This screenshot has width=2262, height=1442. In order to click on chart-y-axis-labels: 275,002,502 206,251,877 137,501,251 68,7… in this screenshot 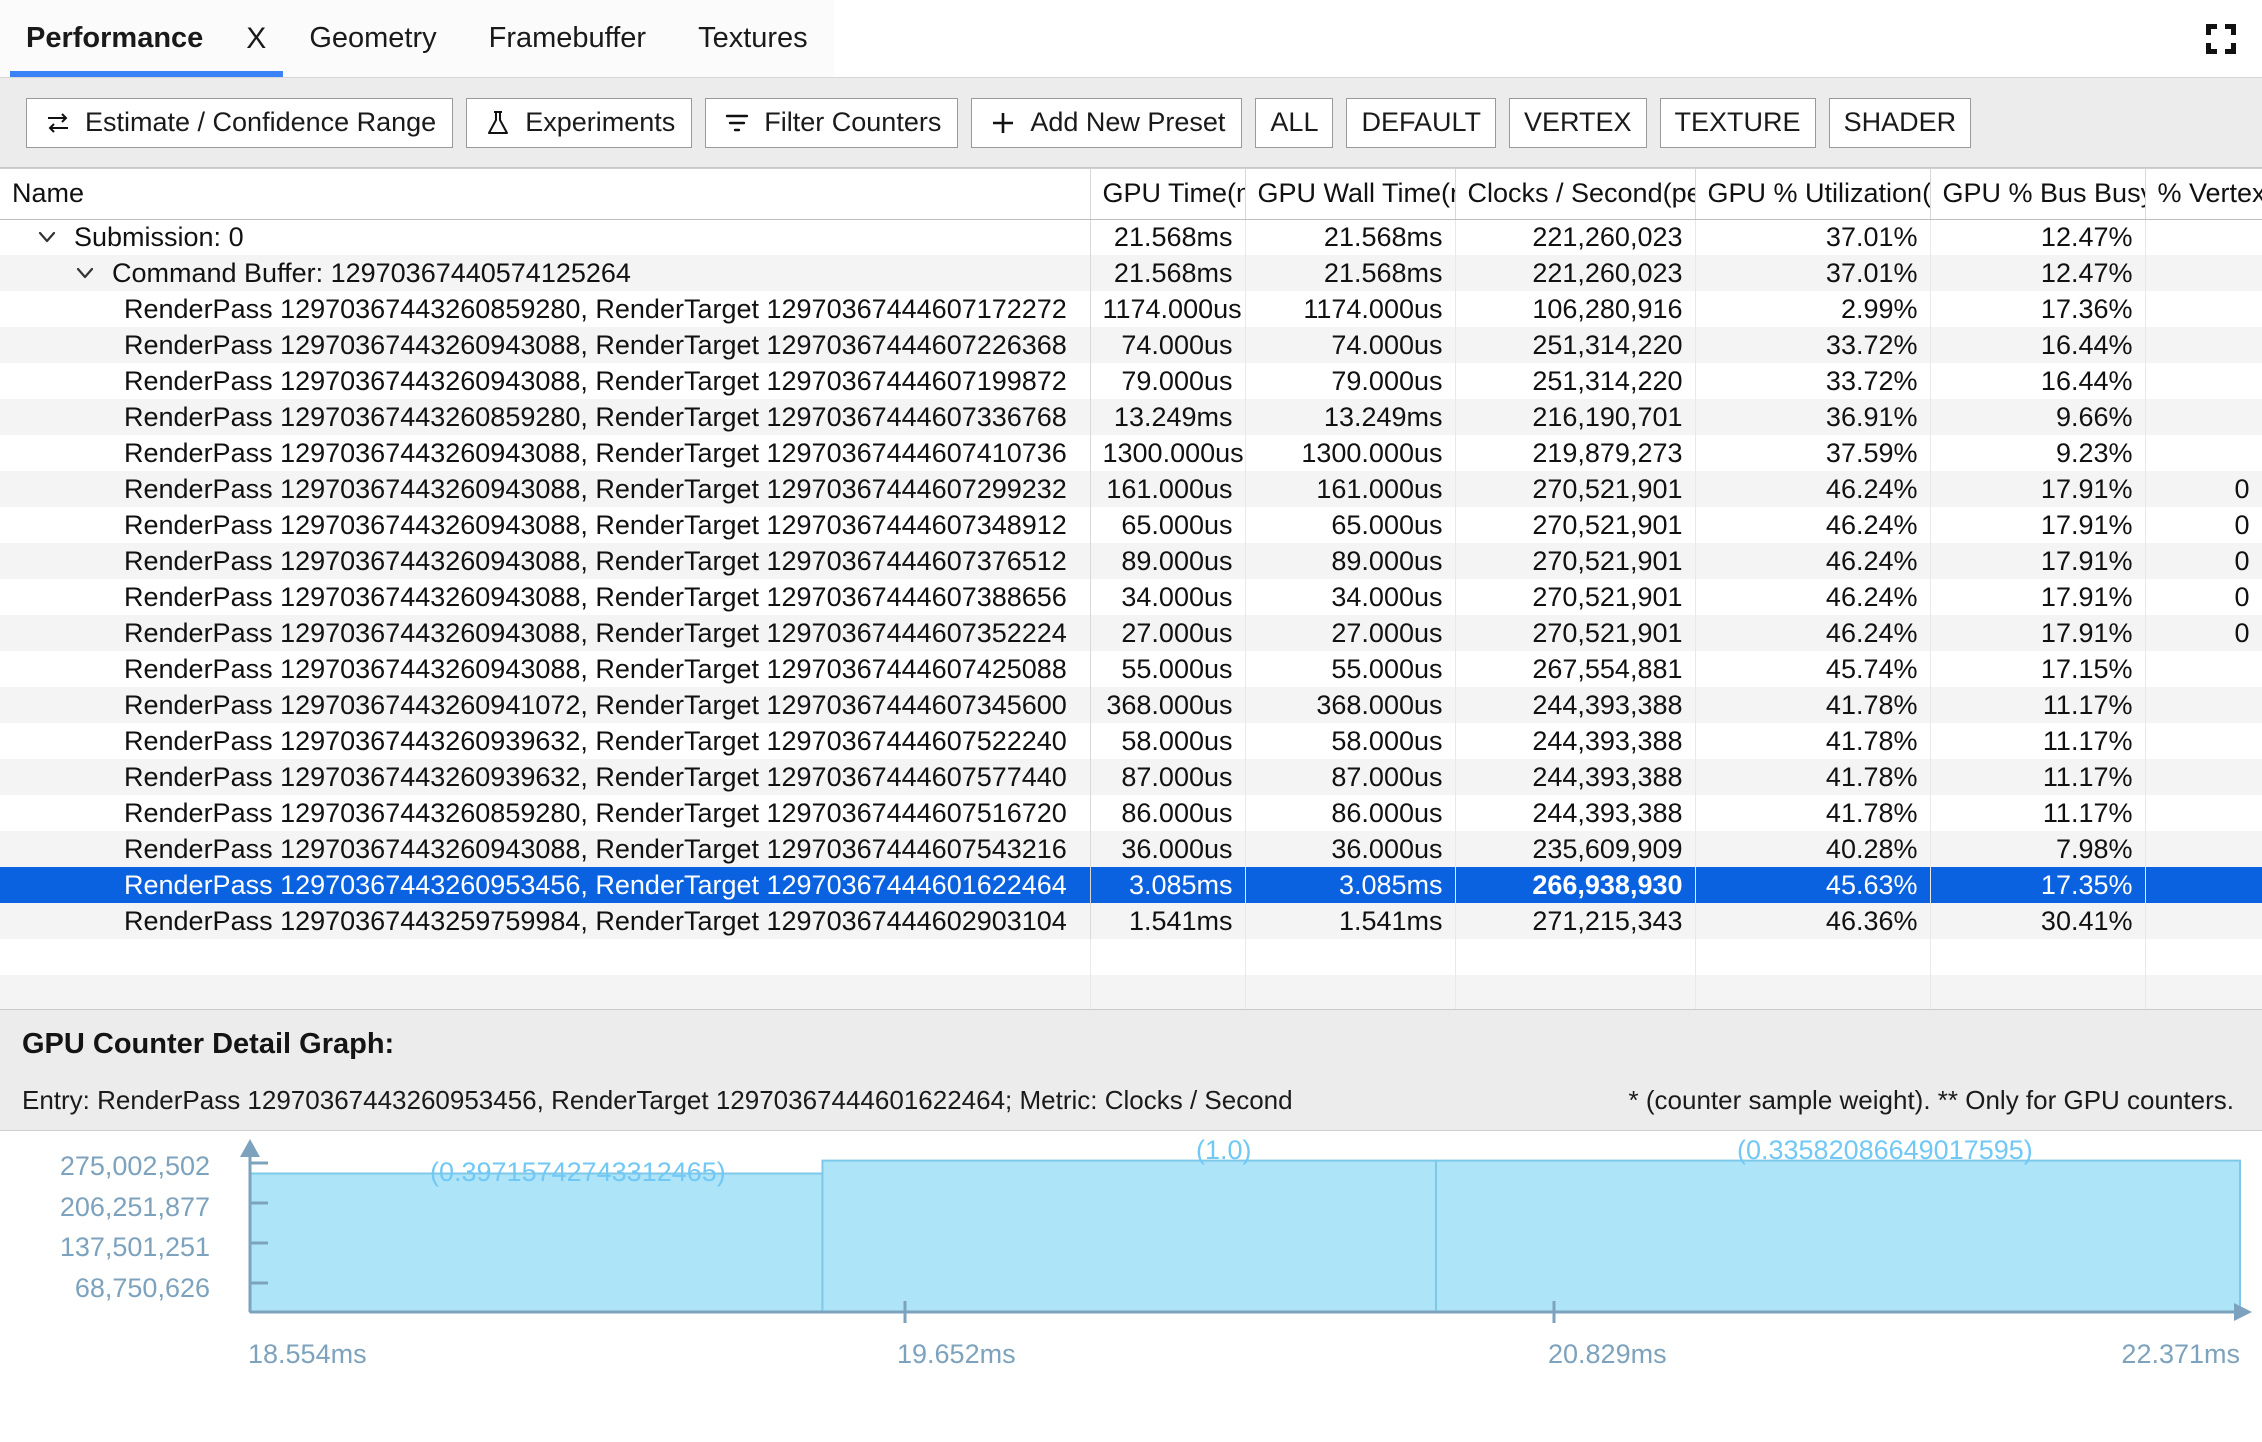, I will do `click(105, 1227)`.